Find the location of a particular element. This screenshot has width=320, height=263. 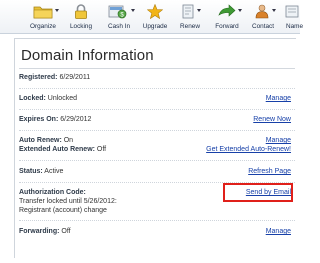

toolbar-upgrade-label: Upgrade is located at coordinates (155, 26).